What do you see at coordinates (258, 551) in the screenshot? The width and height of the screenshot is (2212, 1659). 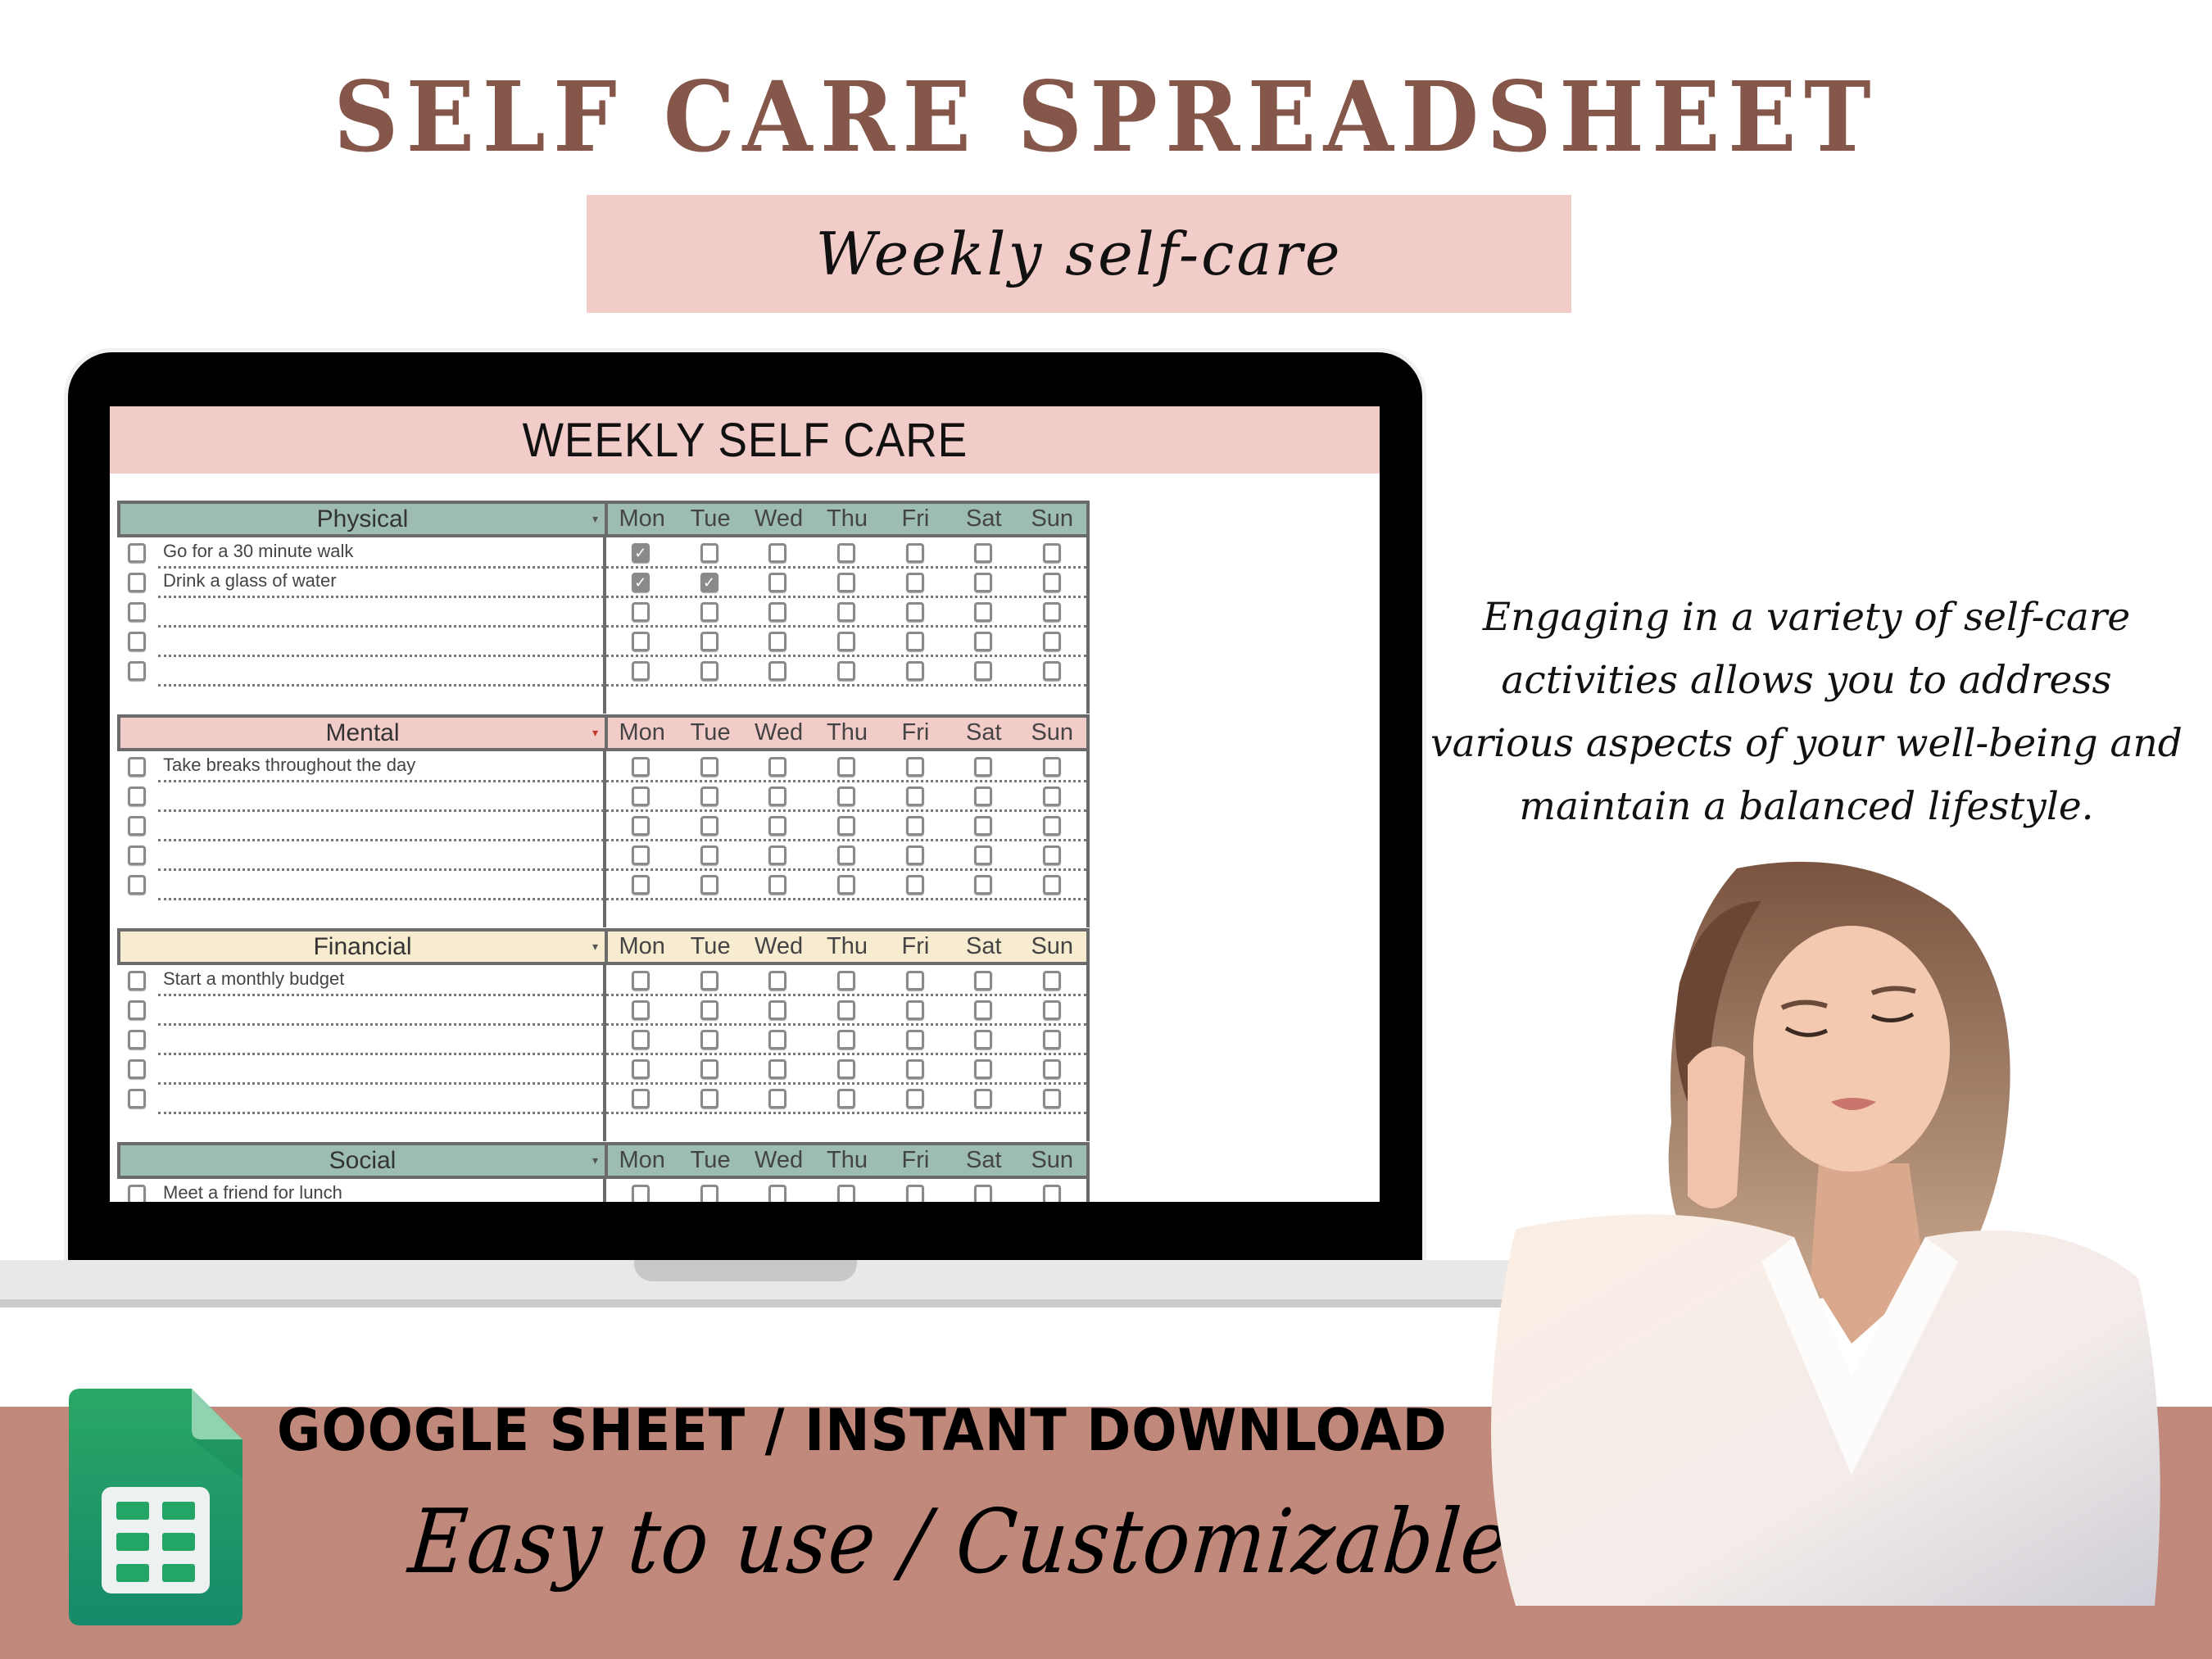 I see `task-text: Go for a 30 minute walk` at bounding box center [258, 551].